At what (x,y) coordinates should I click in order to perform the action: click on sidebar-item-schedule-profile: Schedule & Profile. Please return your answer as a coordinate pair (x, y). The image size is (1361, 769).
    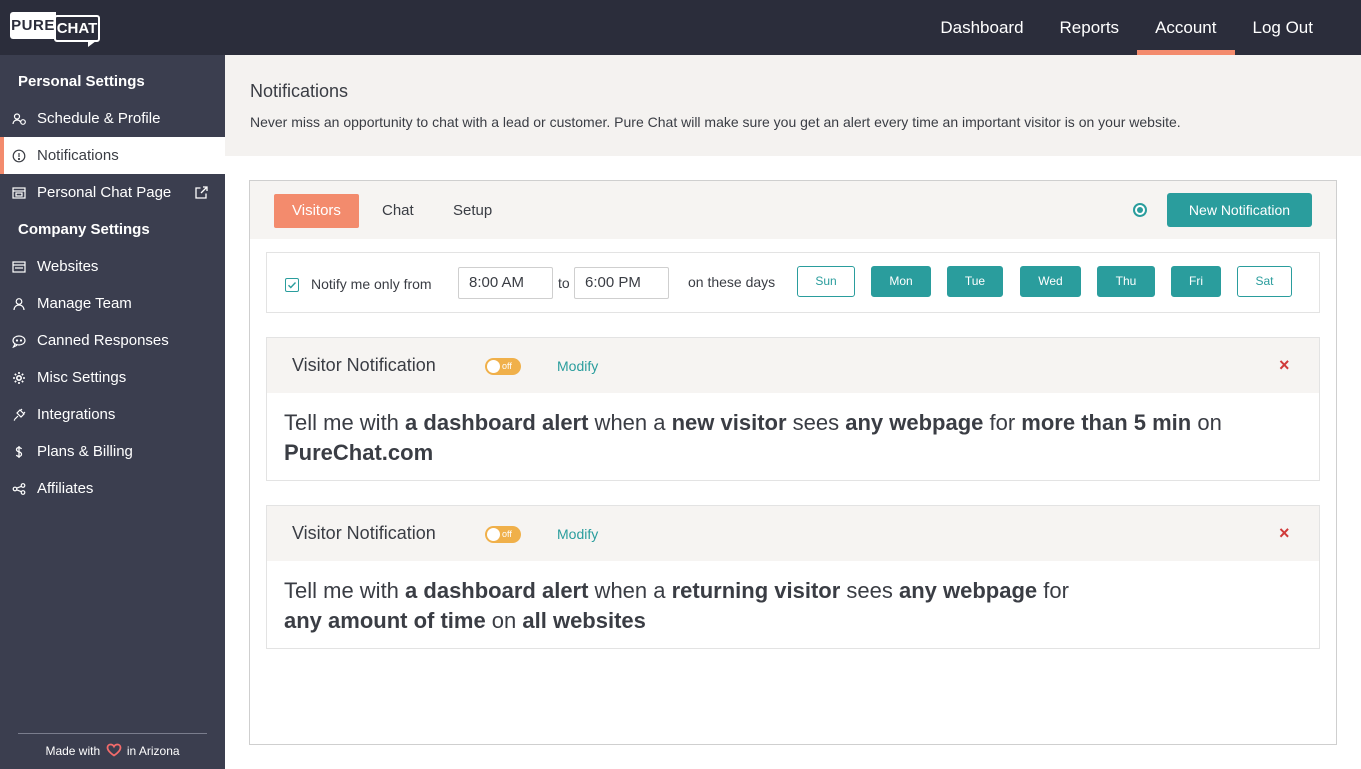
    Looking at the image, I should click on (112, 118).